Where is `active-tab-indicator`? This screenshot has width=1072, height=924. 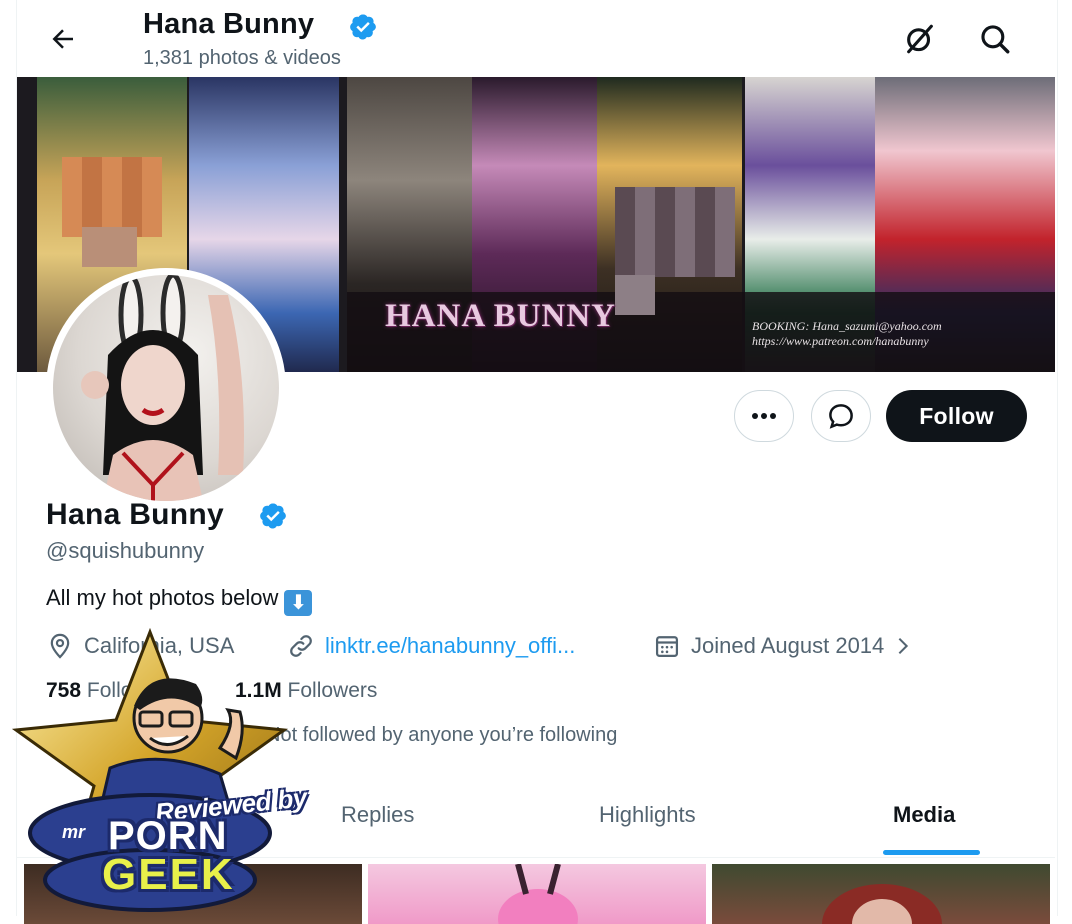
active-tab-indicator is located at coordinates (931, 852).